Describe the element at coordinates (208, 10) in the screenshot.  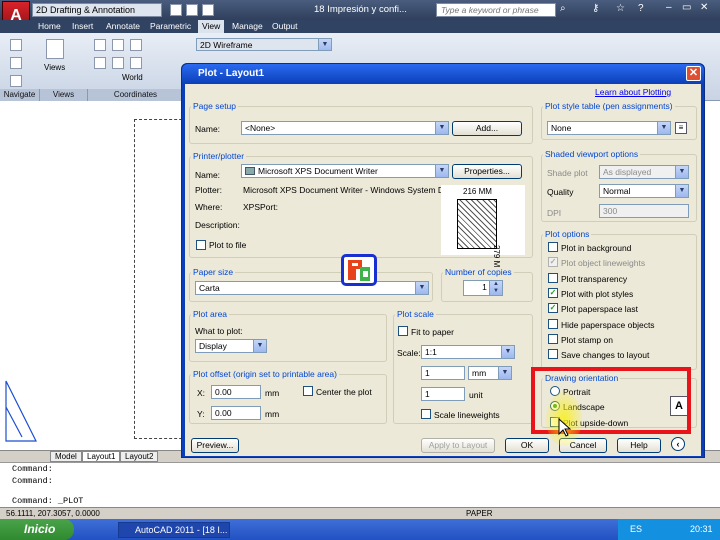
I see `plot-icon` at that location.